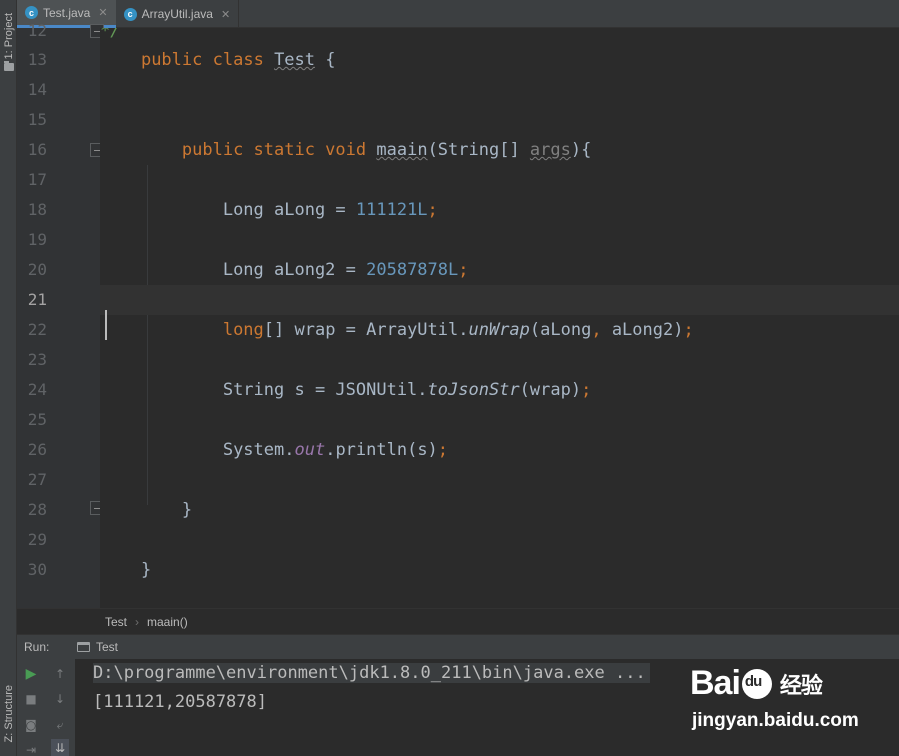  What do you see at coordinates (37, 389) in the screenshot?
I see `line-number: 24` at bounding box center [37, 389].